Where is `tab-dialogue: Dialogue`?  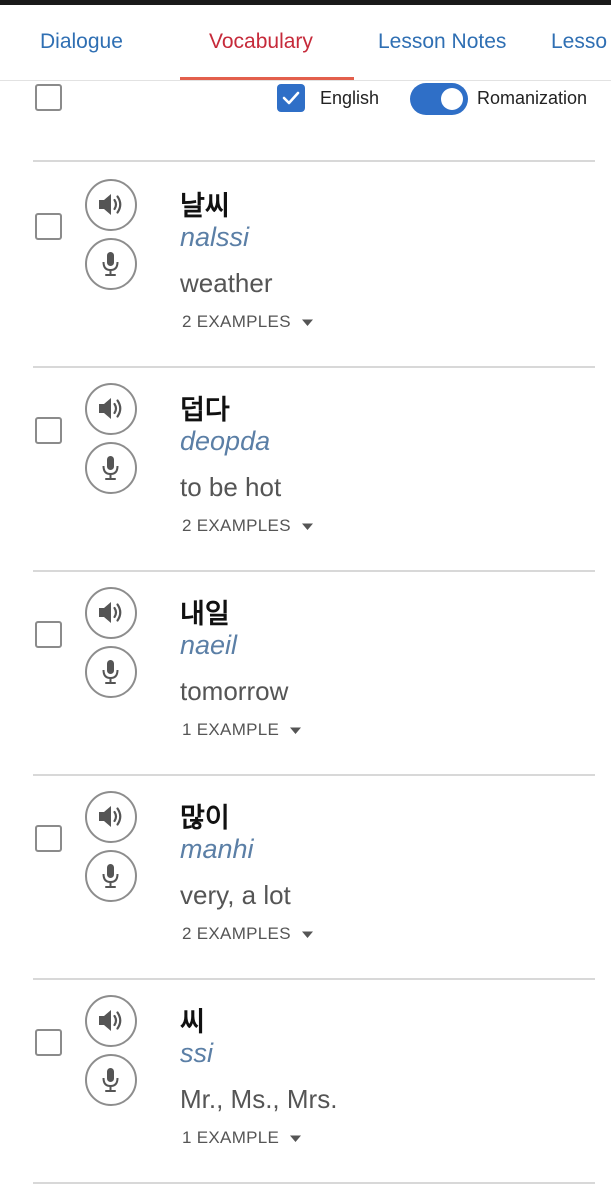
tab-dialogue: Dialogue is located at coordinates (81, 42).